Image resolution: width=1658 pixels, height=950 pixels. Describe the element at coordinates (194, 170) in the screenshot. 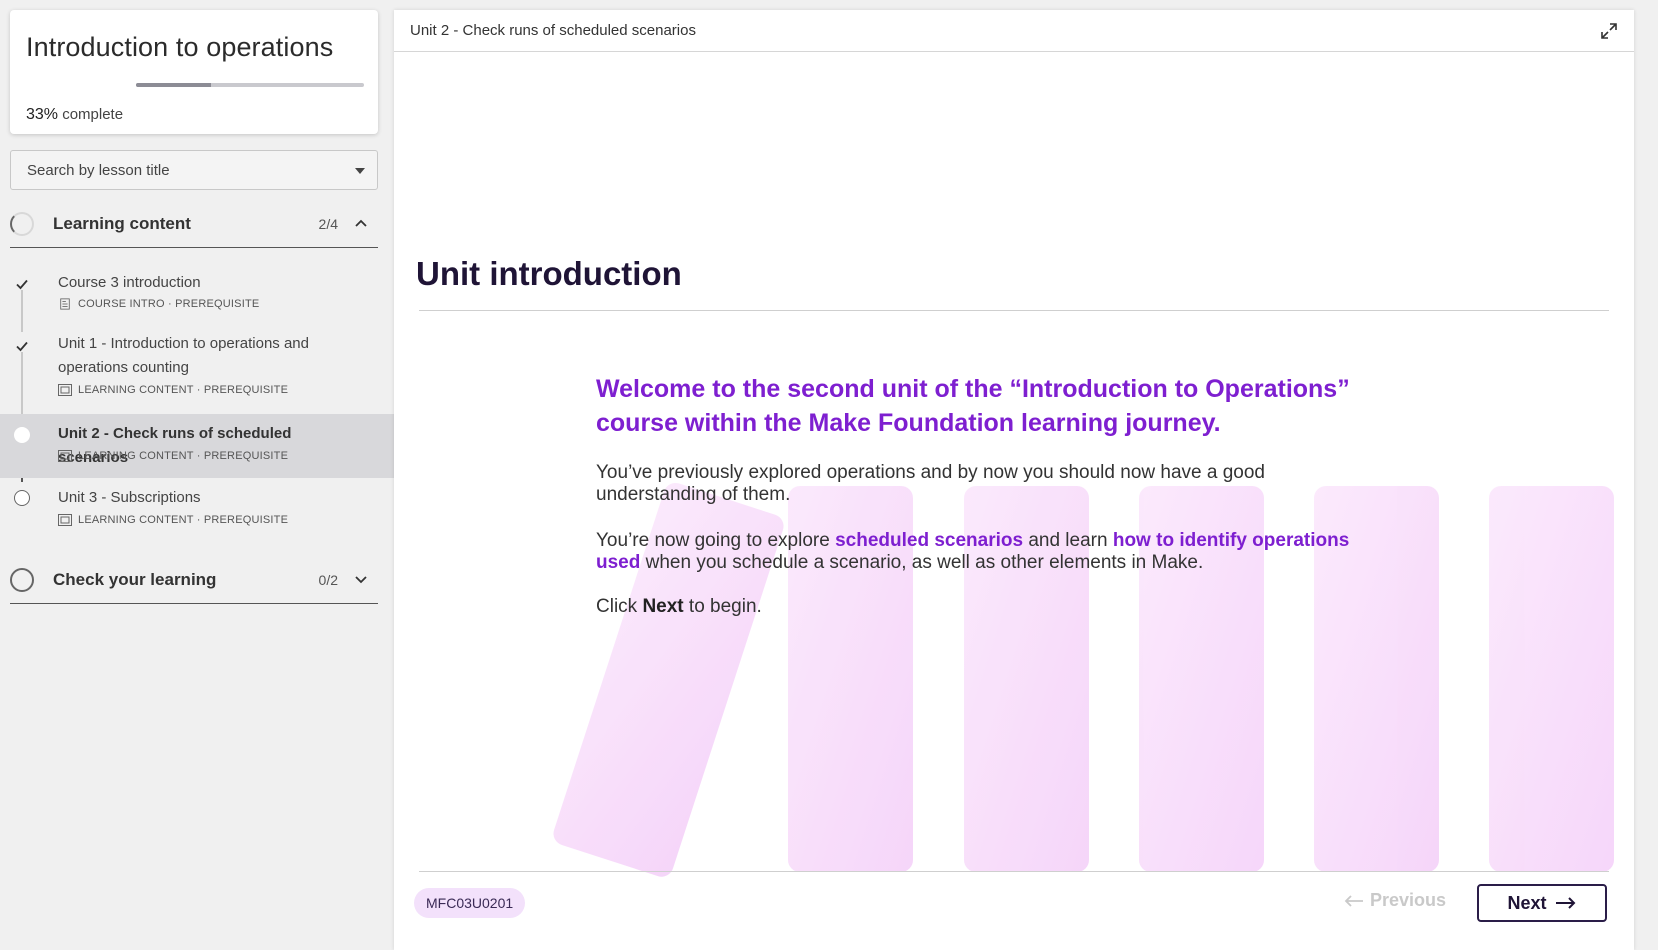

I see `lesson-search-dropdown: Search by lesson title` at that location.